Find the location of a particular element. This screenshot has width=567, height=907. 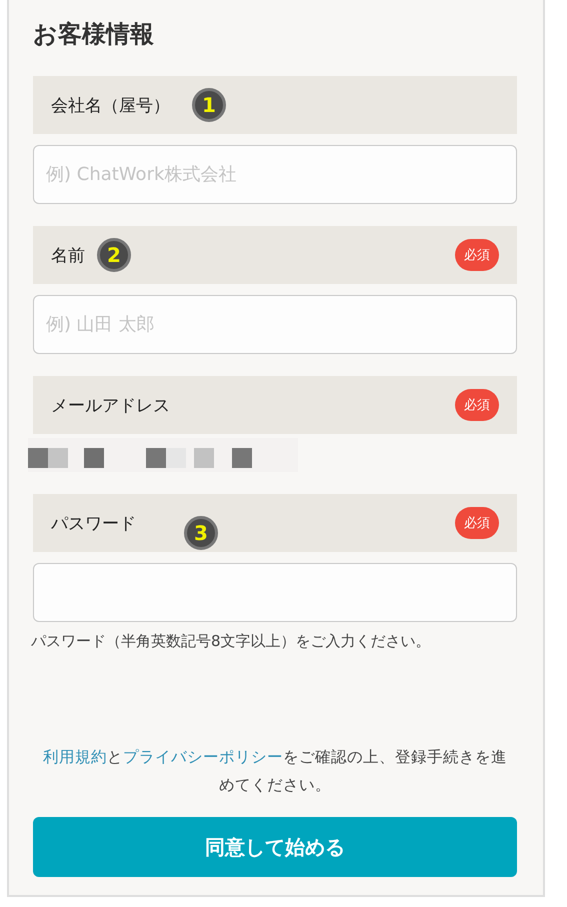

input-field: 例) ChatWork株式会社 is located at coordinates (275, 174).